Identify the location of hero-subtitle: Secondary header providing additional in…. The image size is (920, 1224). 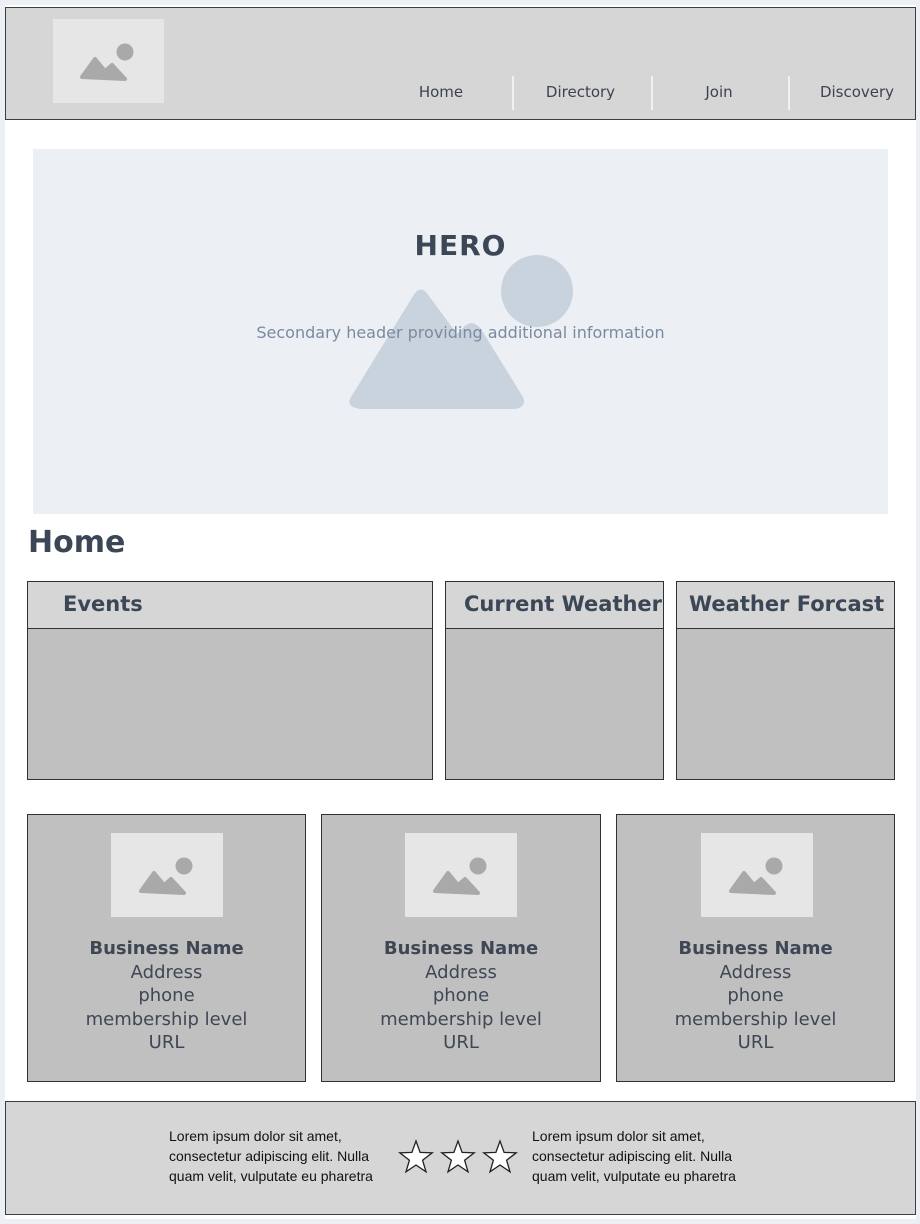
(460, 332).